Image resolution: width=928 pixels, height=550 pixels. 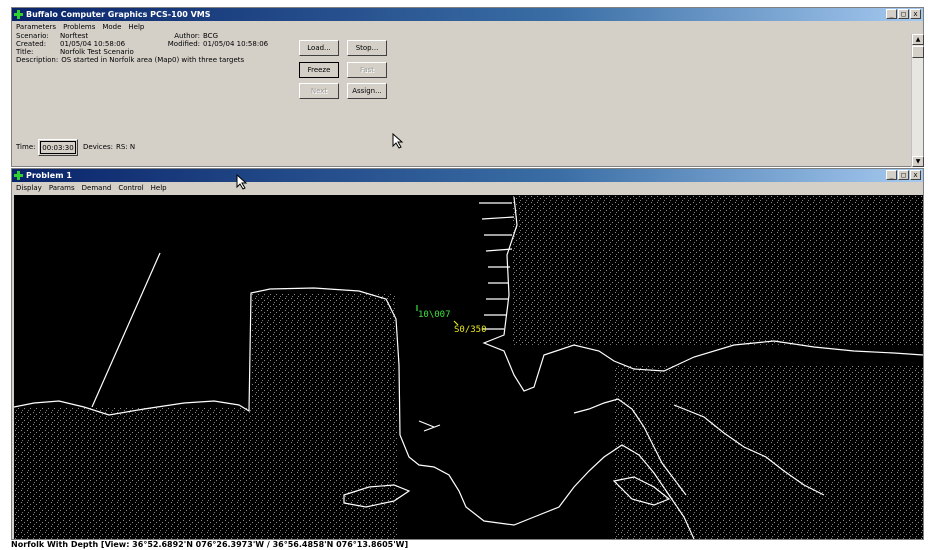 What do you see at coordinates (210, 36) in the screenshot?
I see `author-value: BCG` at bounding box center [210, 36].